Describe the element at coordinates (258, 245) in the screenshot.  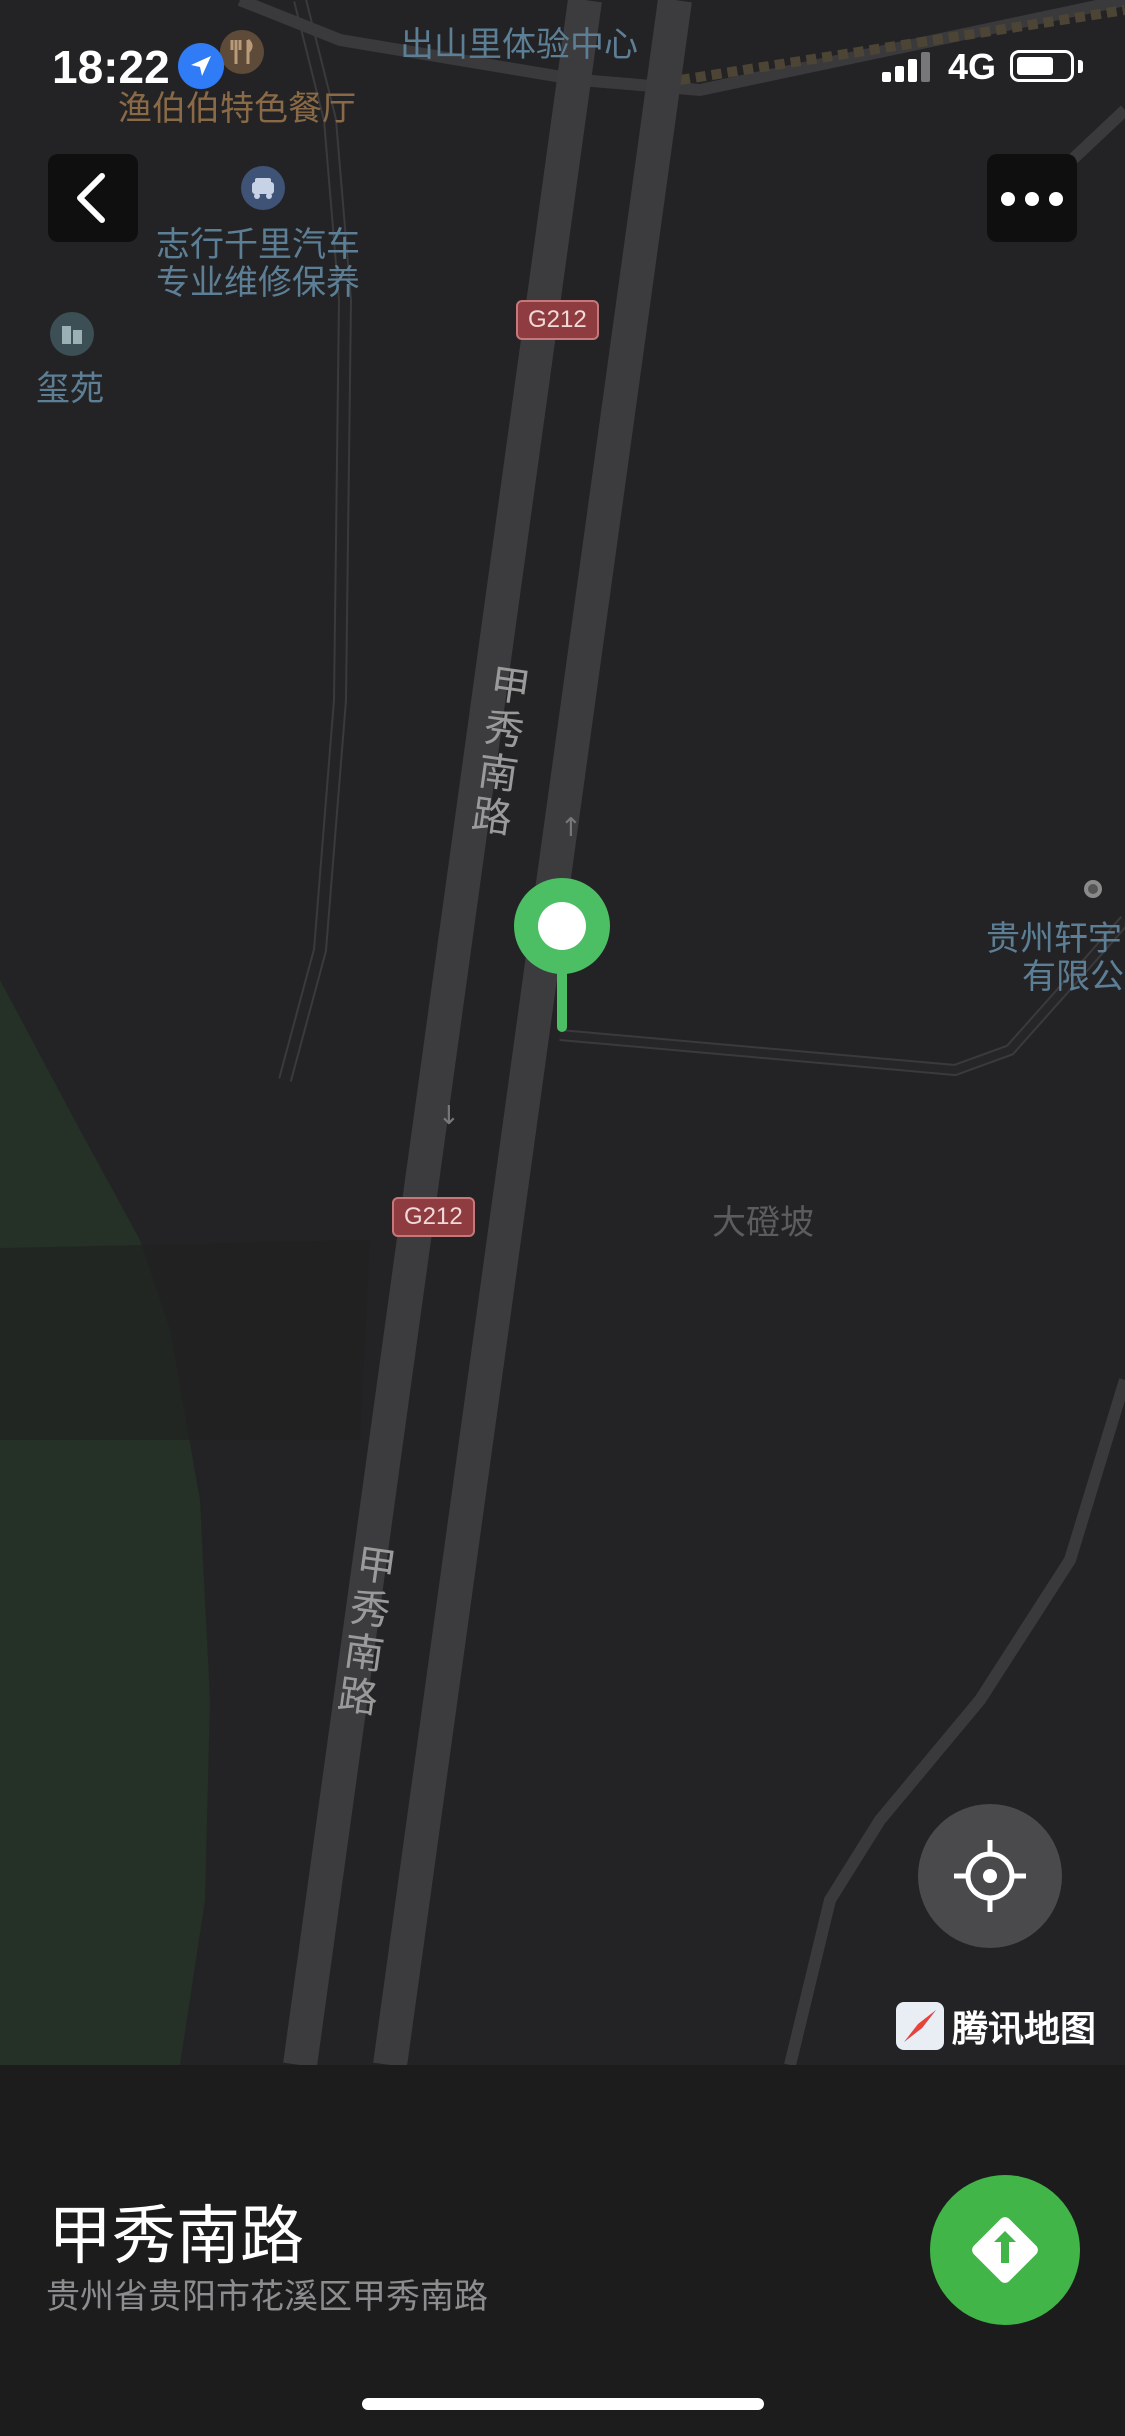
I see `poi-label-line1: 志行千里汽车` at that location.